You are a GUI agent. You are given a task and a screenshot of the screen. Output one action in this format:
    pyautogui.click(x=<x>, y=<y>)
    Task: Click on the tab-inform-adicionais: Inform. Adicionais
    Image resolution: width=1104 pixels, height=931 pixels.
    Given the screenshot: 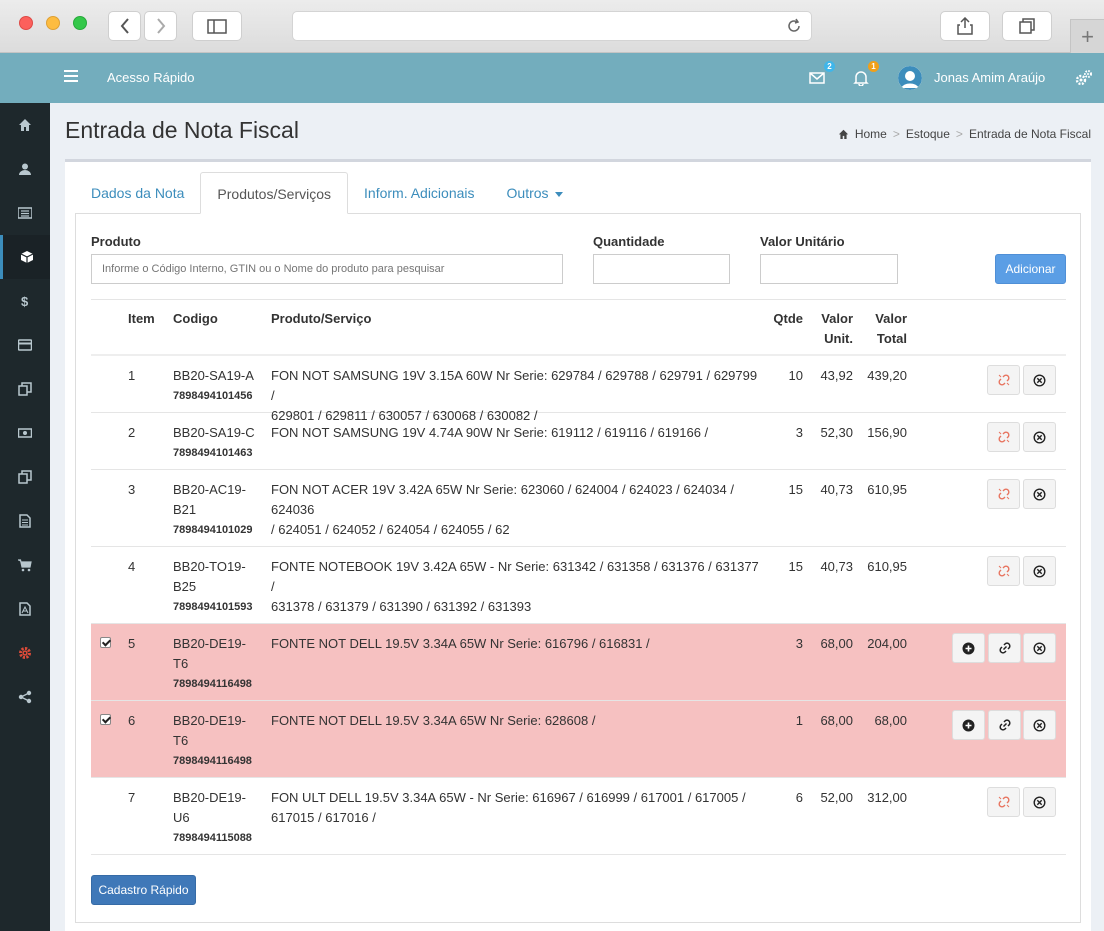 What is the action you would take?
    pyautogui.click(x=419, y=193)
    